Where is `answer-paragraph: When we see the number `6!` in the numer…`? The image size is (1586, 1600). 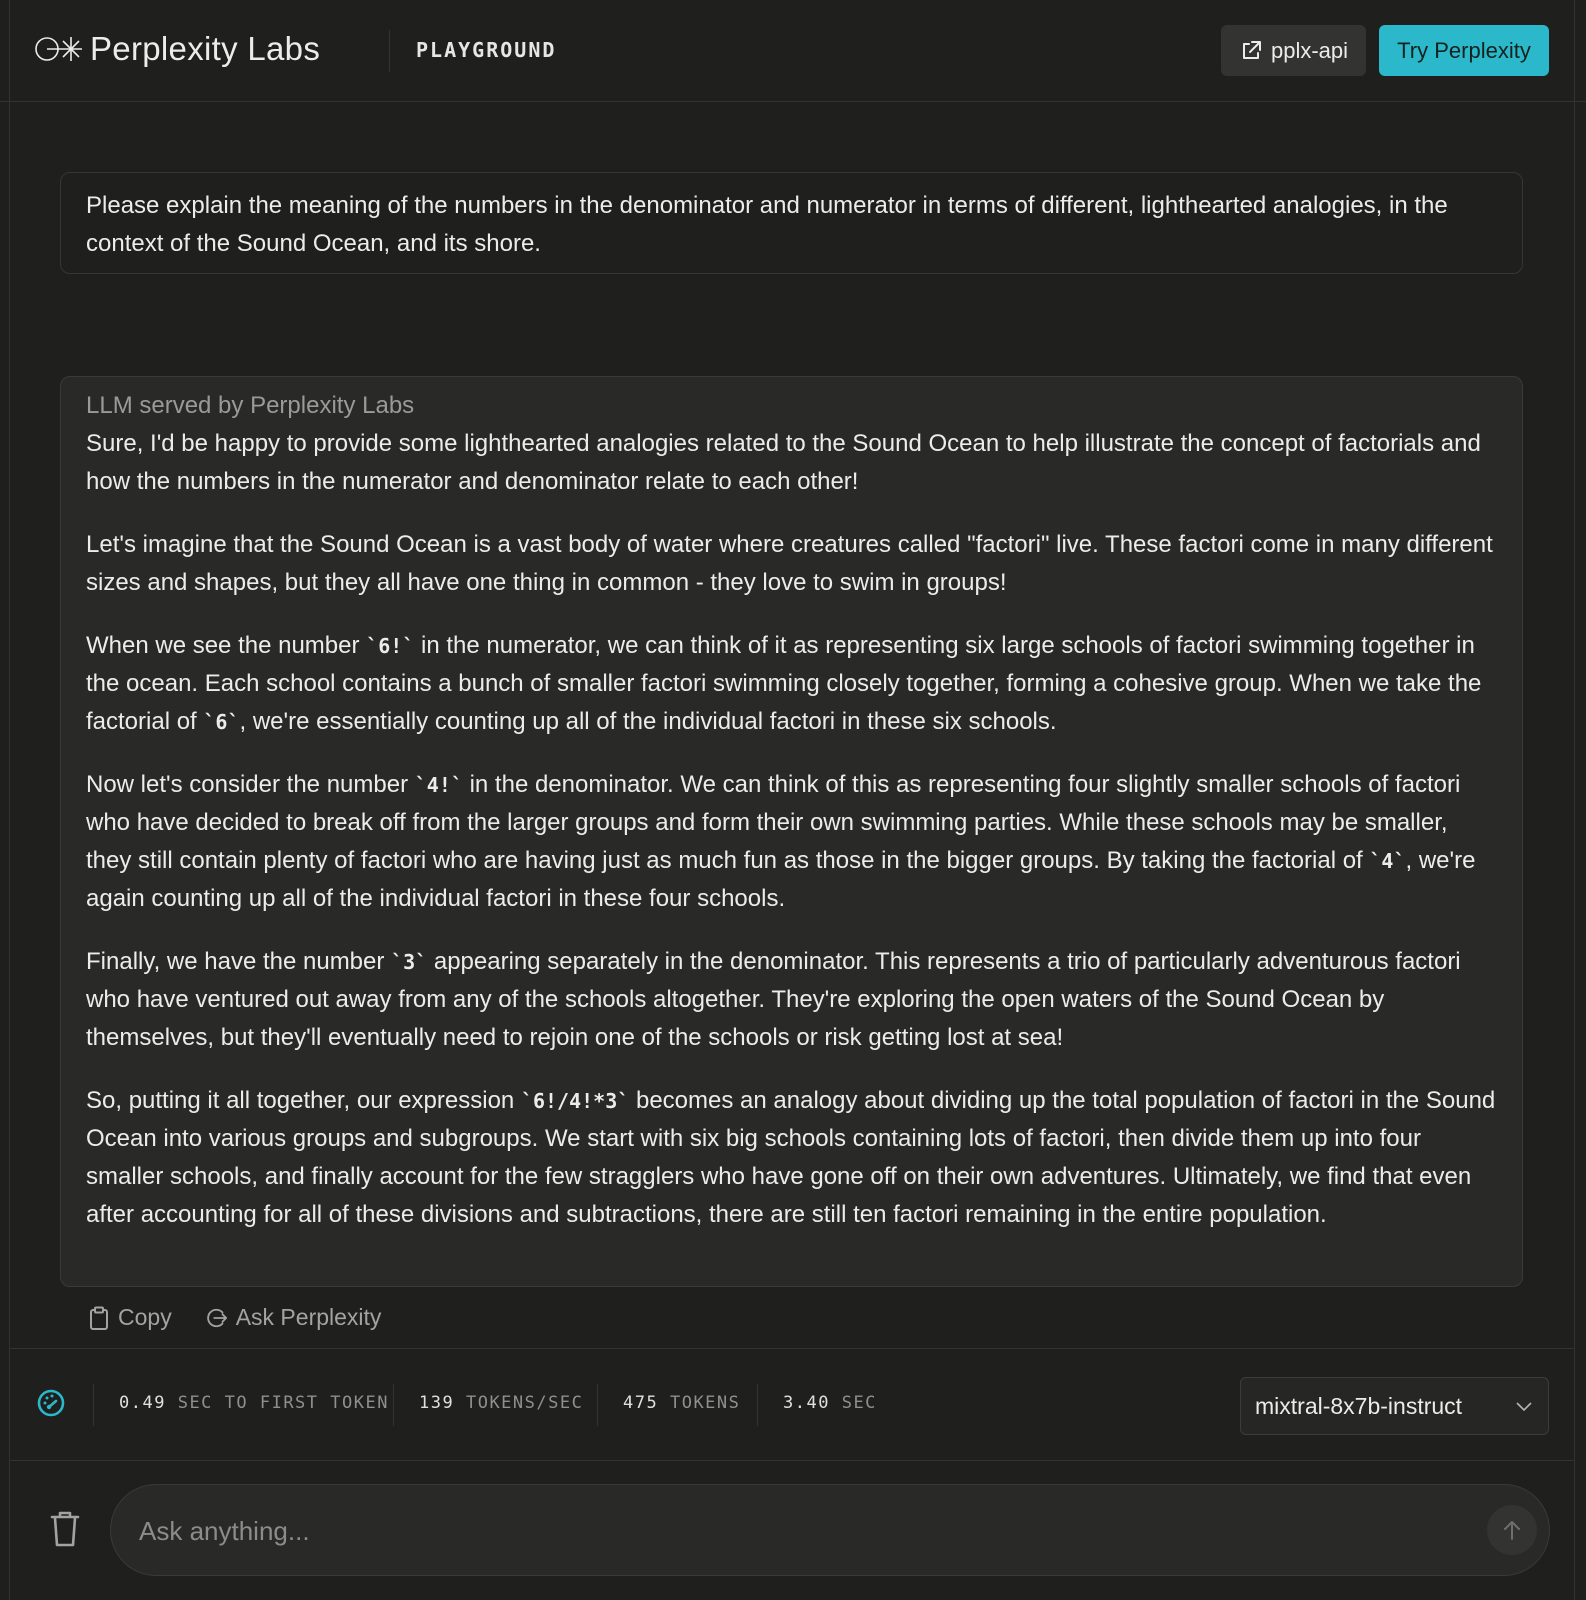 answer-paragraph: When we see the number `6!` in the numer… is located at coordinates (784, 683).